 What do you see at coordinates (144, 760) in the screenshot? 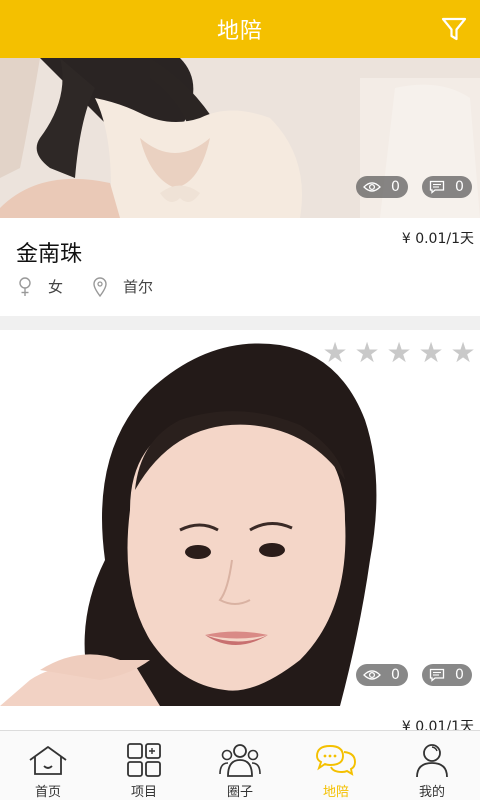
I see `grid-icon` at bounding box center [144, 760].